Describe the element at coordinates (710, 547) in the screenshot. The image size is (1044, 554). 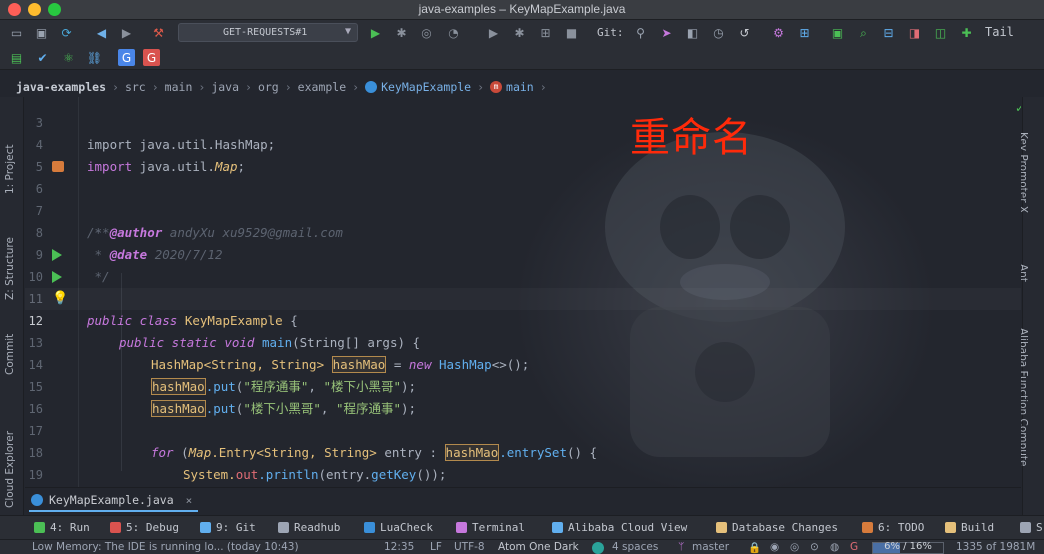
I see `git-branch: master` at that location.